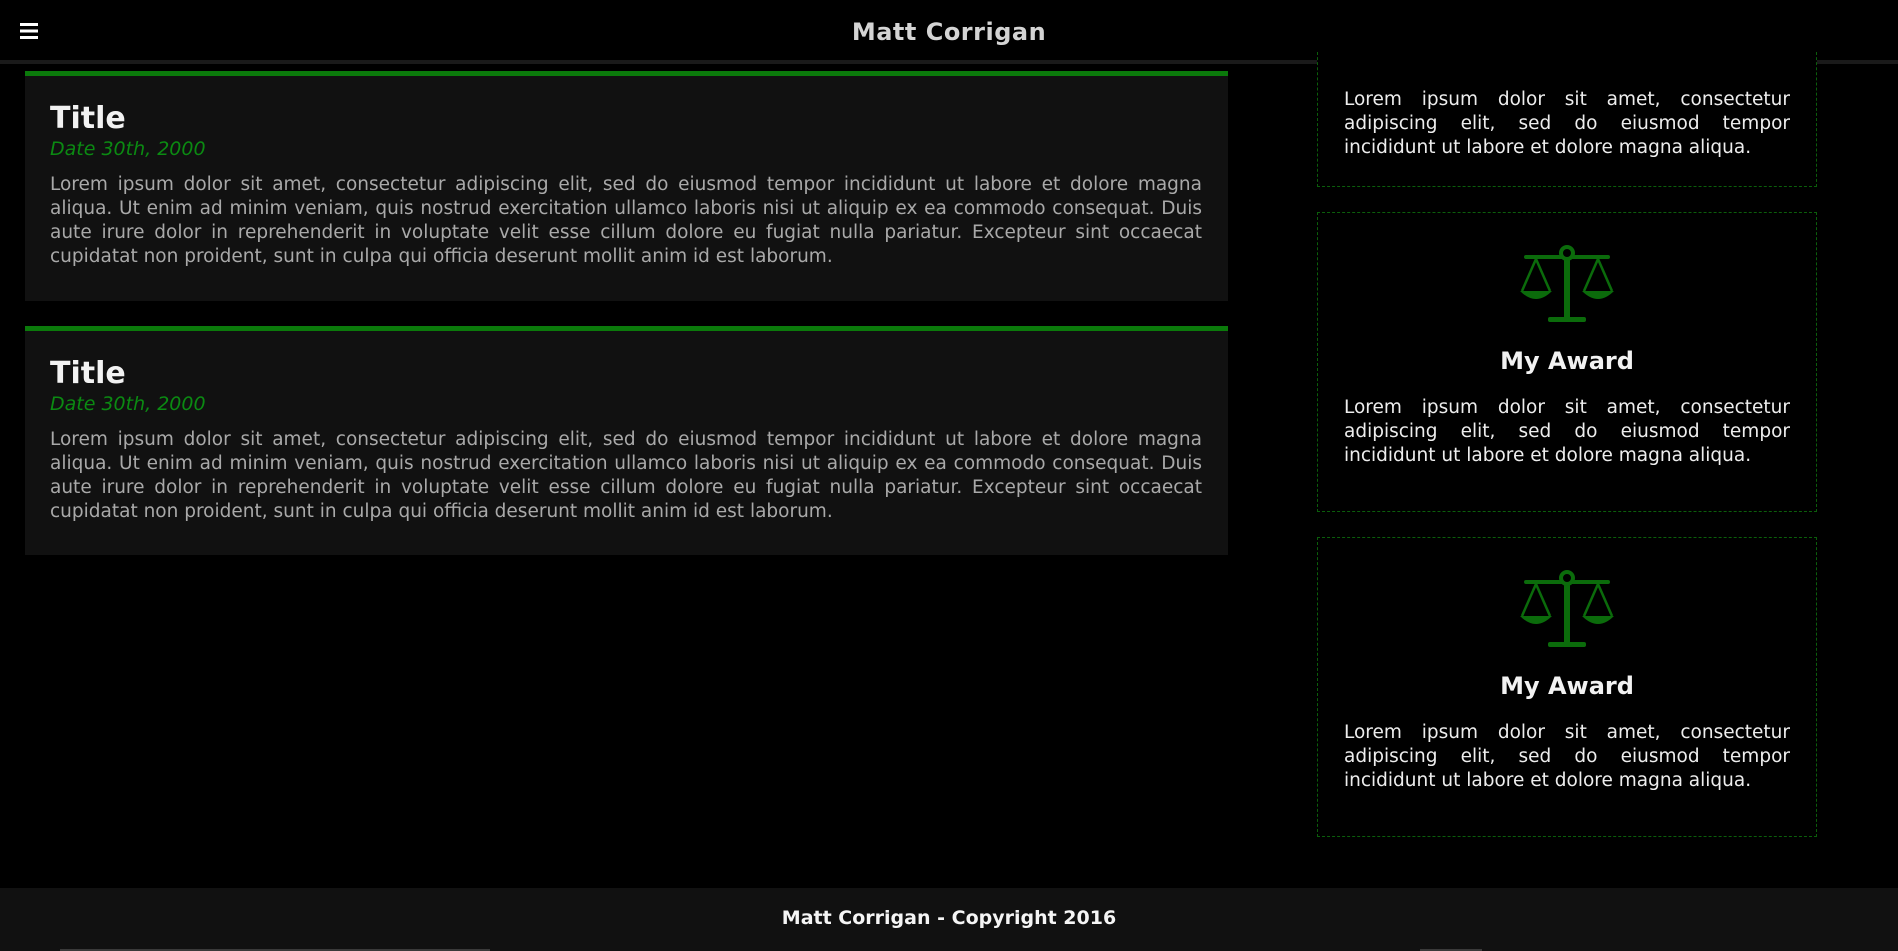 The height and width of the screenshot is (951, 1898). I want to click on footer: Matt Corrigan - Copyright 2016, so click(949, 919).